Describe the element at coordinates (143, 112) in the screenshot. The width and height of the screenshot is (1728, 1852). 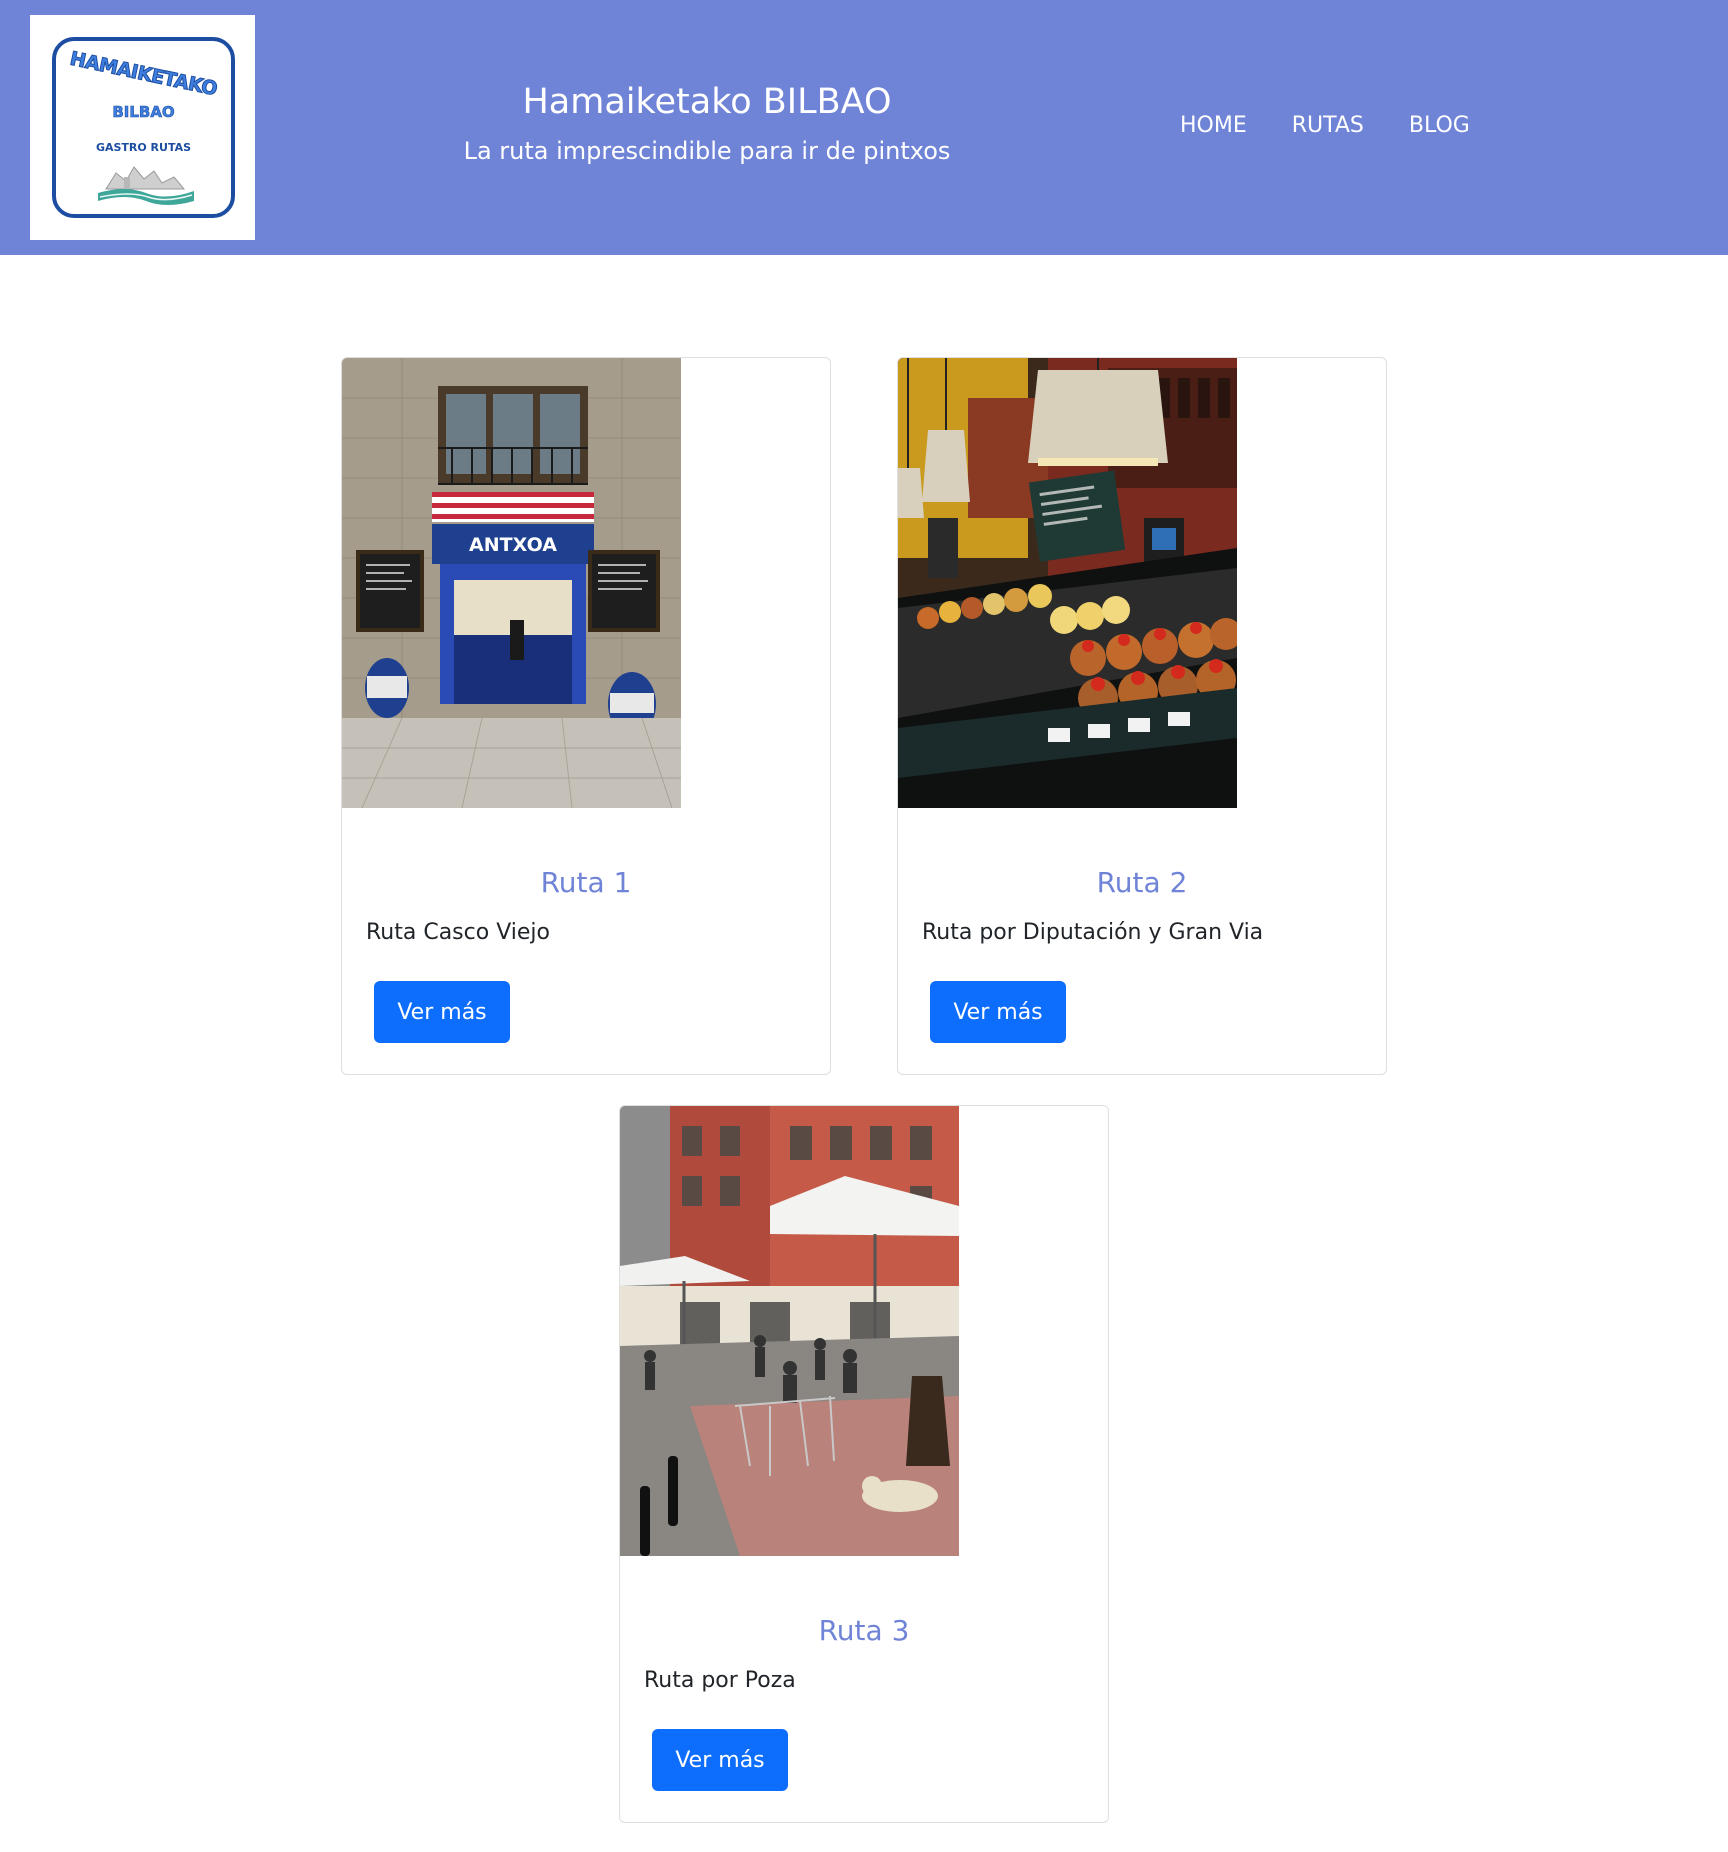
I see `logo-text-line2: BILBAO` at that location.